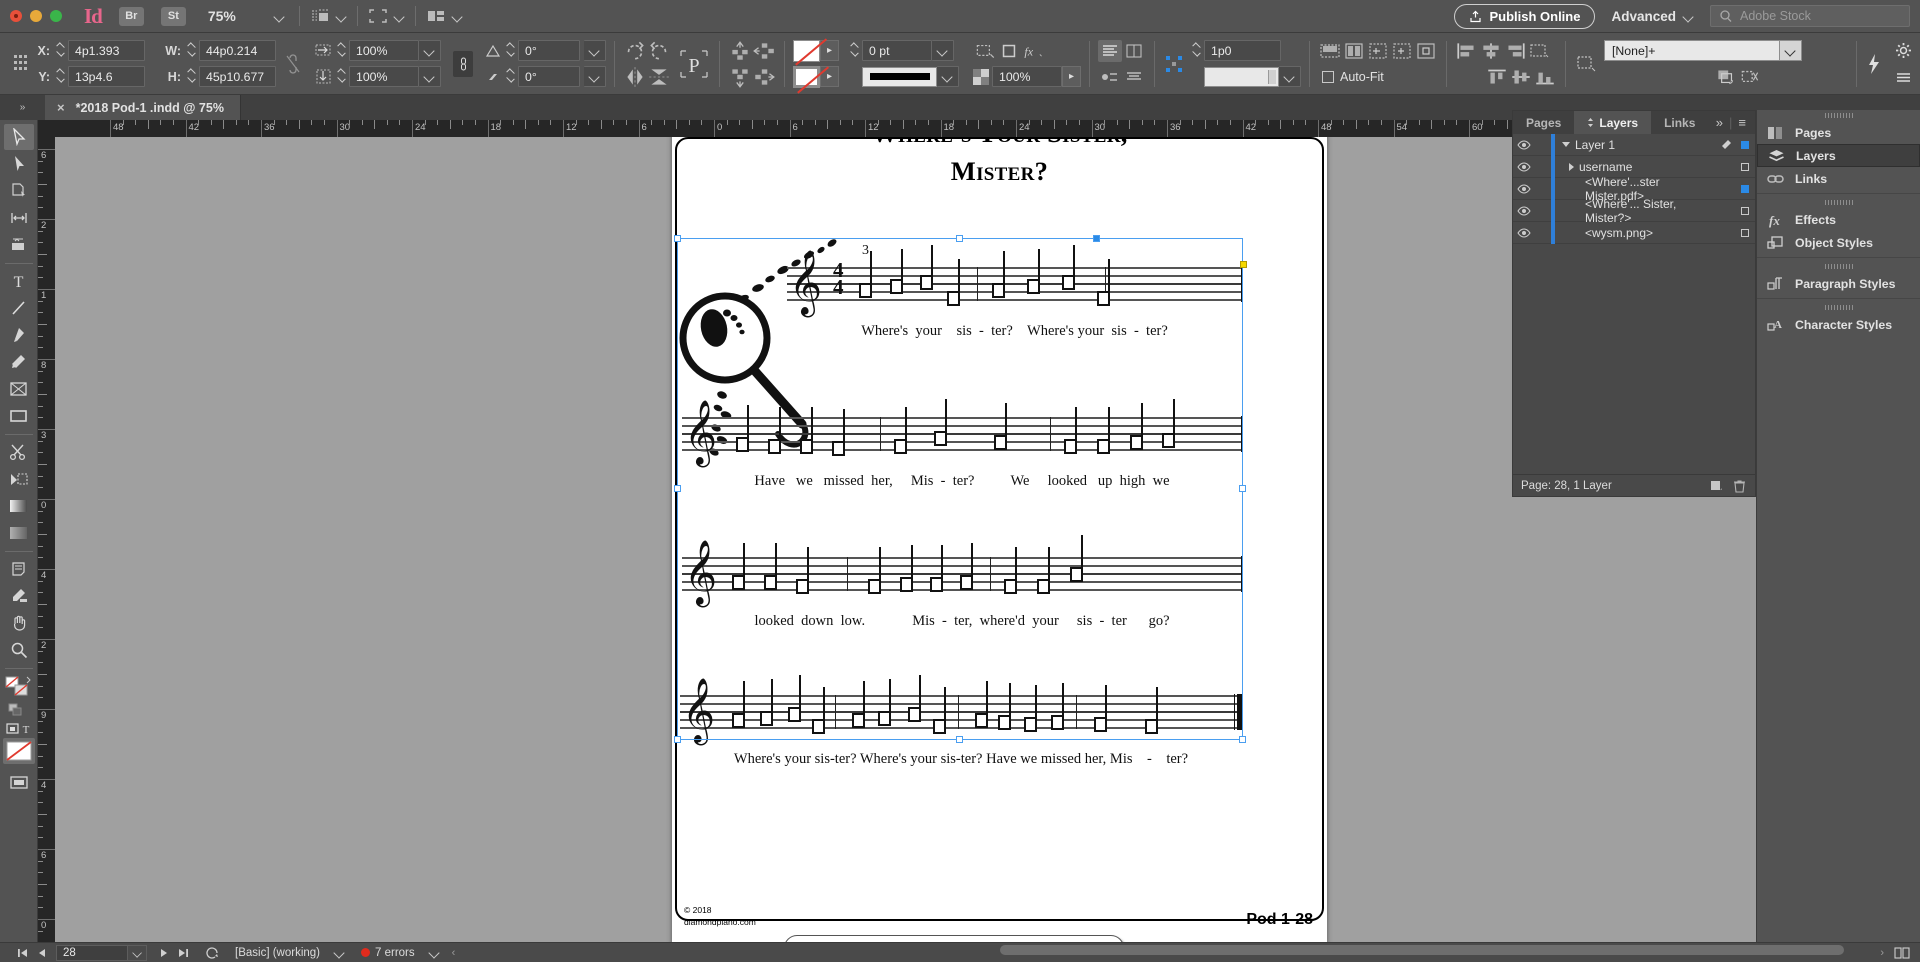 The height and width of the screenshot is (962, 1920). Describe the element at coordinates (1242, 50) in the screenshot. I see `corner-radius-input: 1p0` at that location.